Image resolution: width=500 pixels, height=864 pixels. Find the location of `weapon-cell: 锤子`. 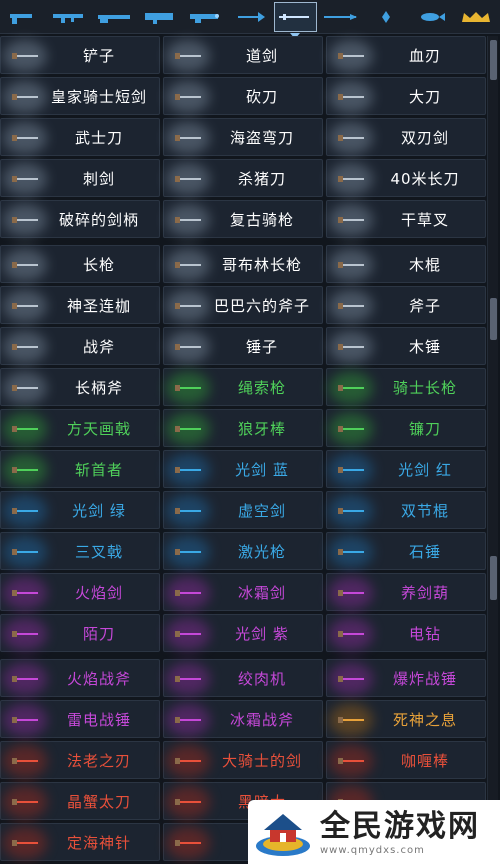

weapon-cell: 锤子 is located at coordinates (243, 346).